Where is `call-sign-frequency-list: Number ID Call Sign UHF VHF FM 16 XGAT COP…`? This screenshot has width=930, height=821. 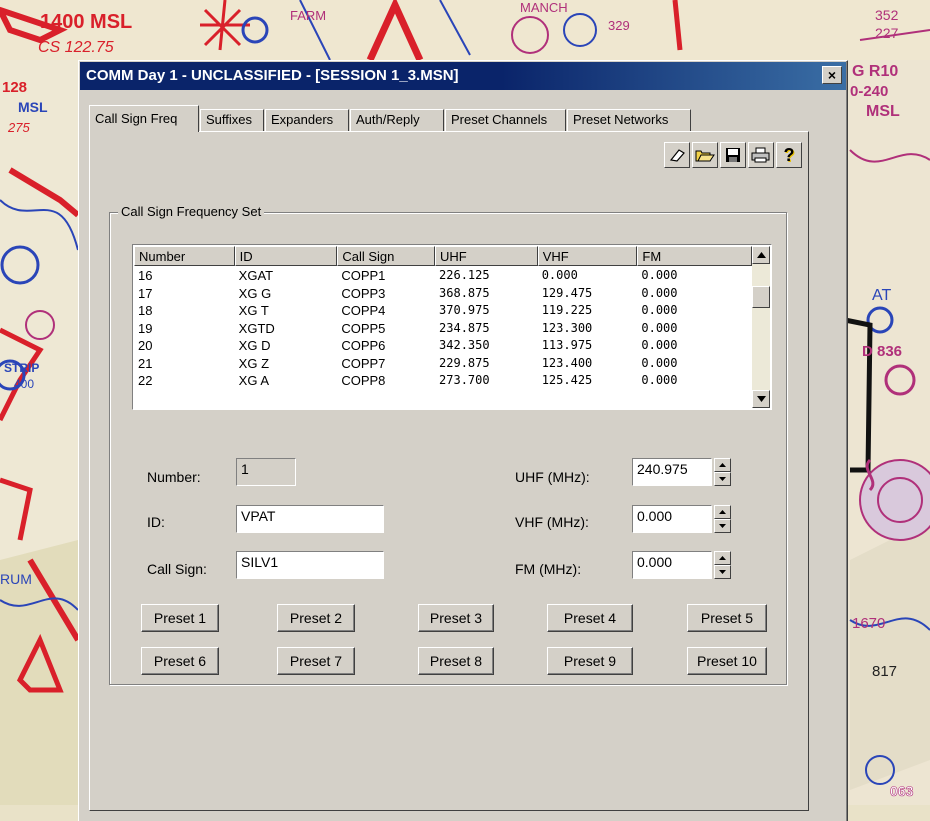
call-sign-frequency-list: Number ID Call Sign UHF VHF FM 16 XGAT COP… is located at coordinates (452, 327).